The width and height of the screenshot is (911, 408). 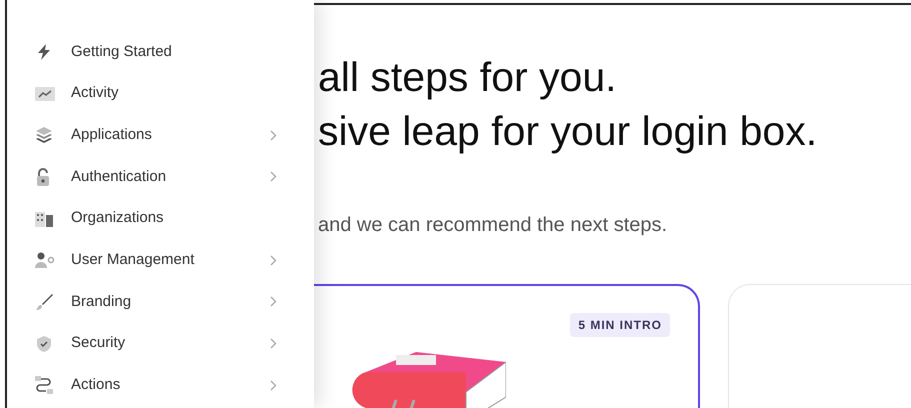 I want to click on subtitle: and we can recommend the next steps., so click(x=493, y=225).